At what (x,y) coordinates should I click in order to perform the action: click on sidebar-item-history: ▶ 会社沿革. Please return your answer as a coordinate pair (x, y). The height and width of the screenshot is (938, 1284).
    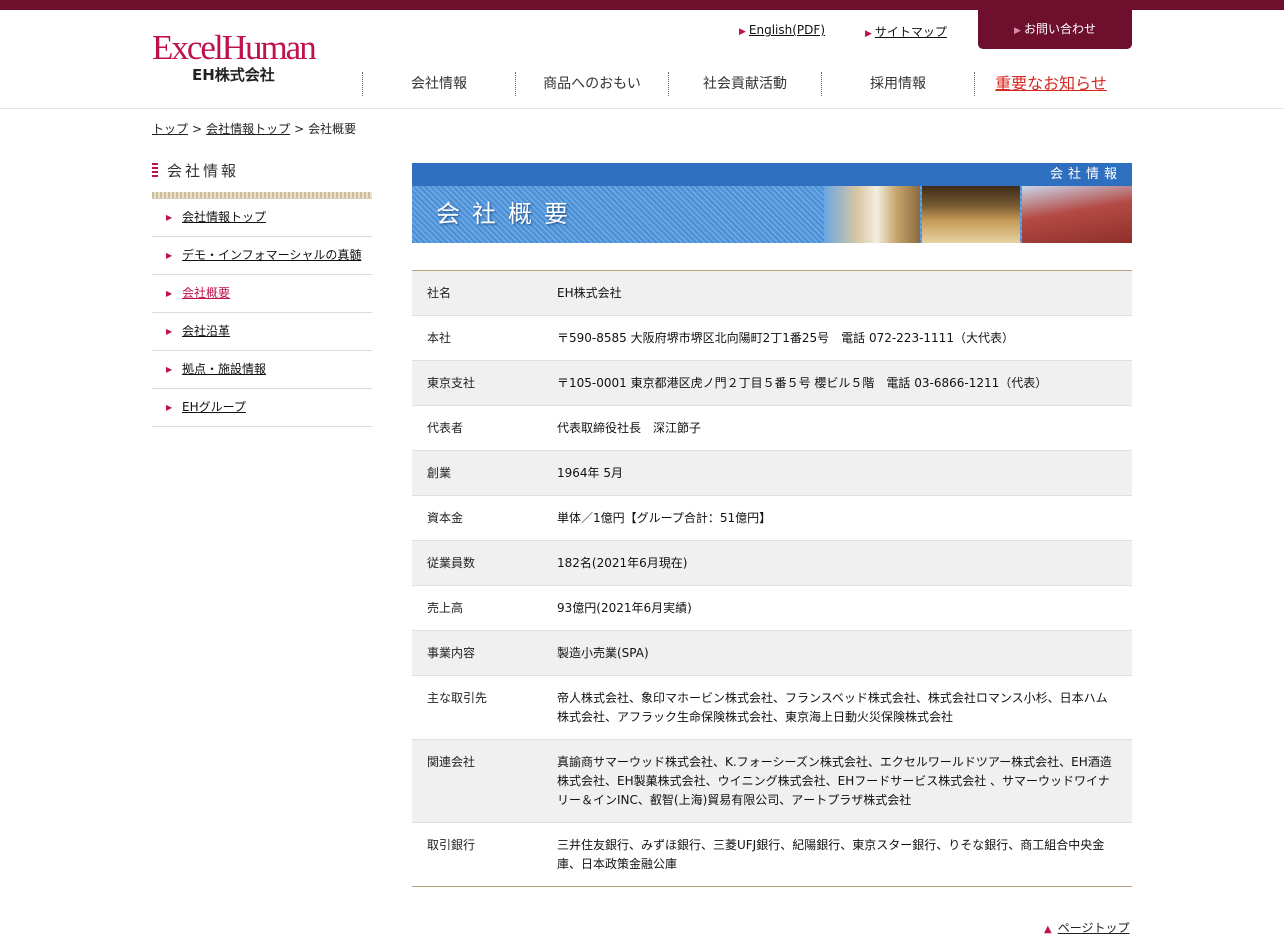
    Looking at the image, I should click on (262, 332).